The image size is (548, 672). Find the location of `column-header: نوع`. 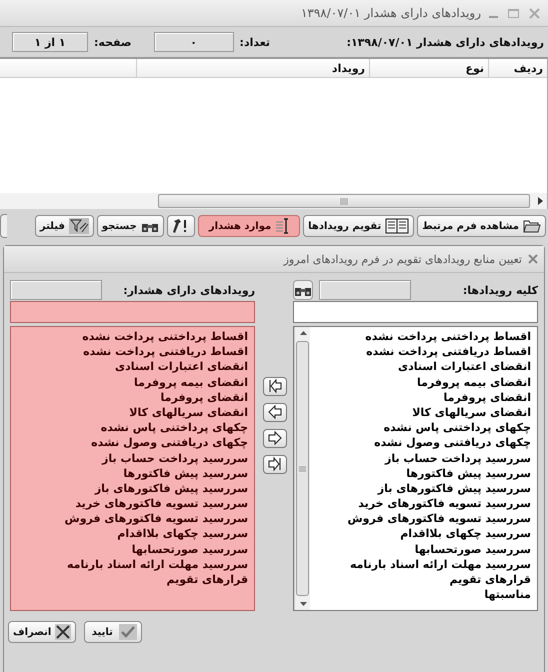

column-header: نوع is located at coordinates (428, 68).